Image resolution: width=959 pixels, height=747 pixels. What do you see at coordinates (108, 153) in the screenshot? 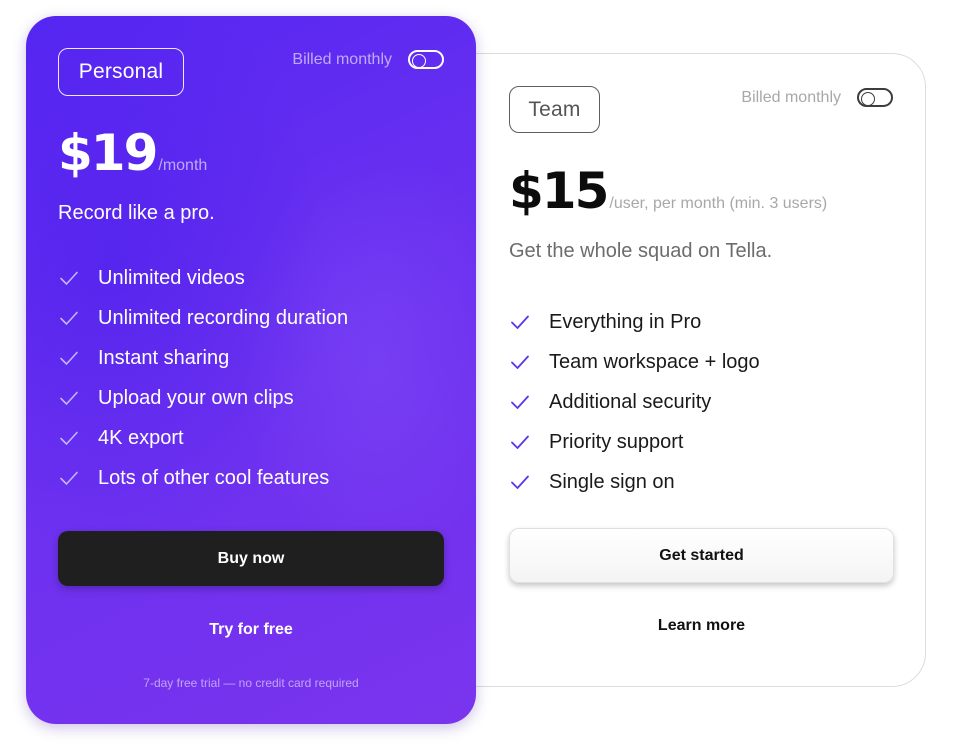
I see `personal-price-amount: $19` at bounding box center [108, 153].